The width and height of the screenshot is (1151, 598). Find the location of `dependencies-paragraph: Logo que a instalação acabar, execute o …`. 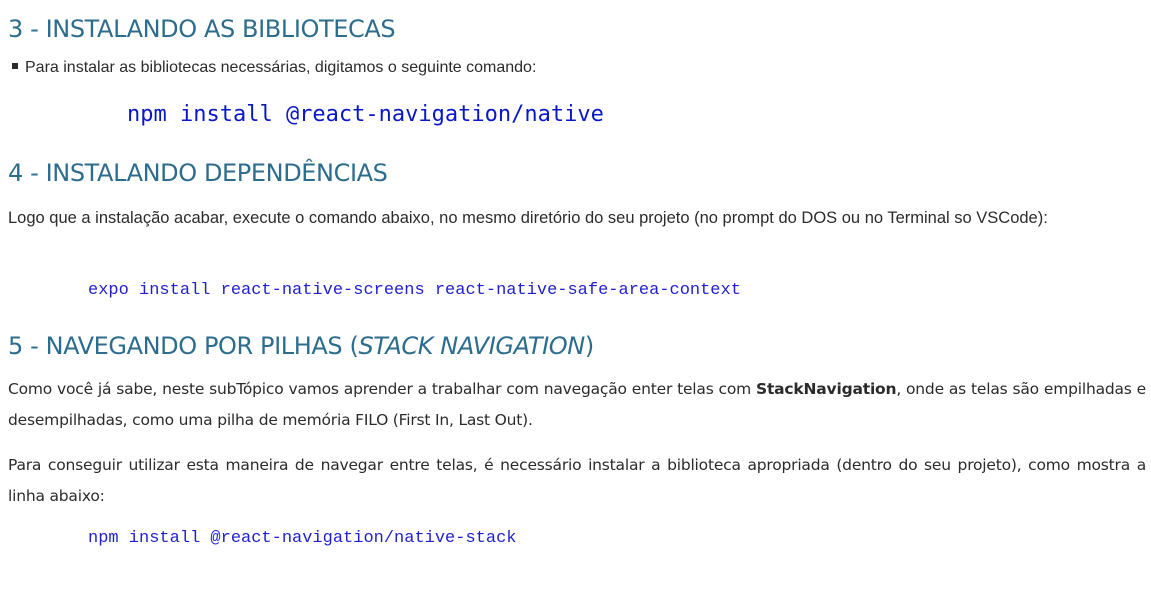

dependencies-paragraph: Logo que a instalação acabar, execute o … is located at coordinates (528, 218).